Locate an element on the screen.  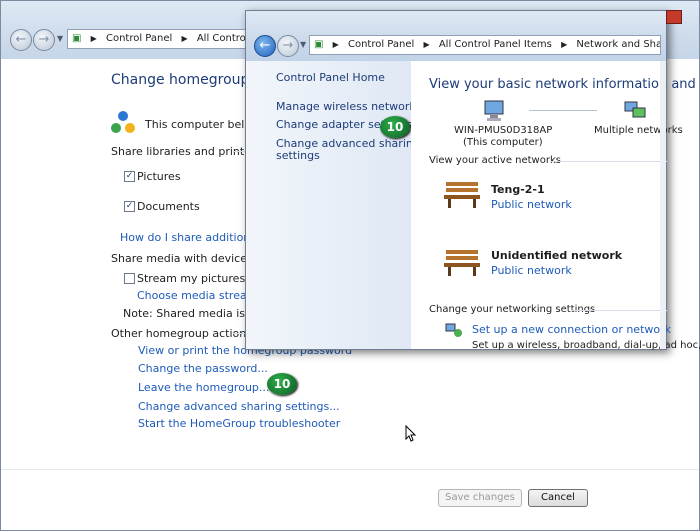
address-bar: ▣ ▶ Control Panel ▶ All Control Pan is located at coordinates (162, 39).